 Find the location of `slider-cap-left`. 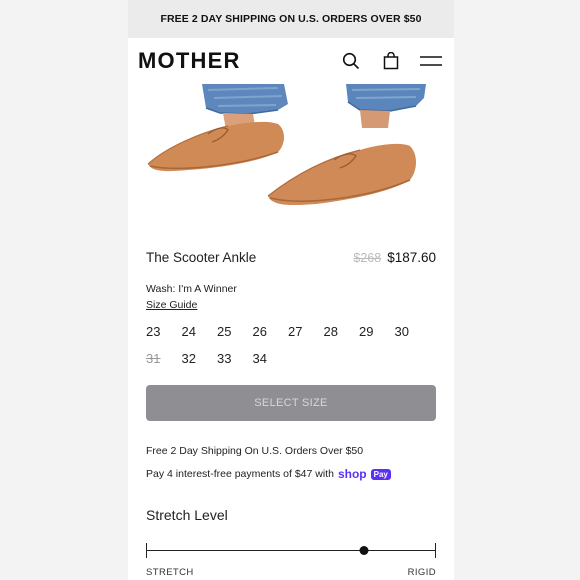

slider-cap-left is located at coordinates (146, 550).